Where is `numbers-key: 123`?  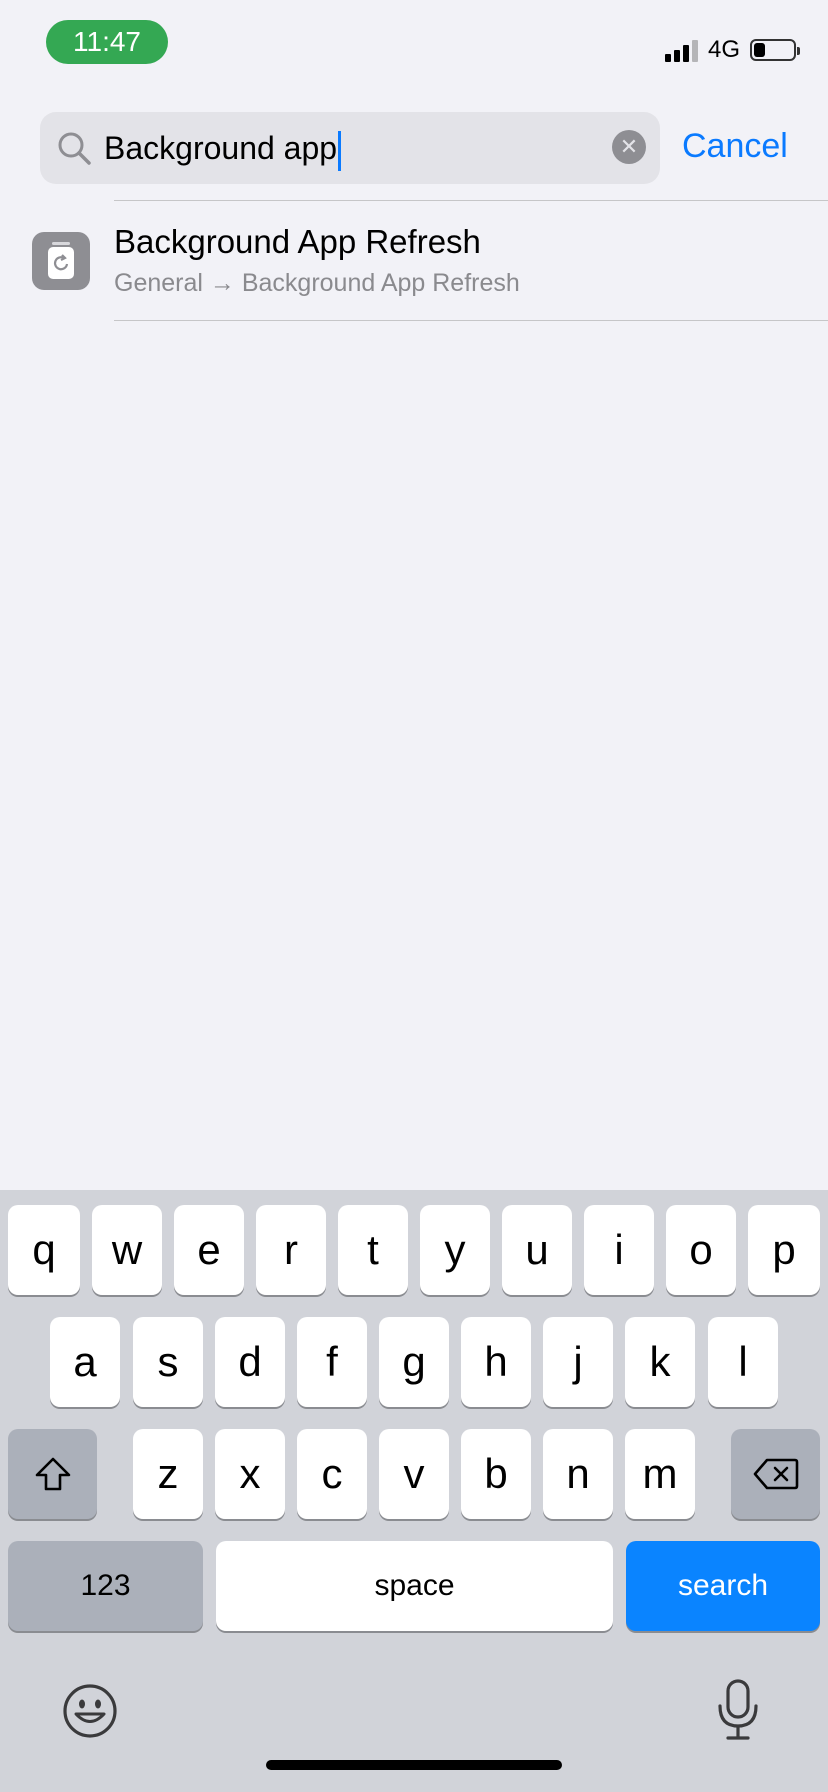 numbers-key: 123 is located at coordinates (105, 1586).